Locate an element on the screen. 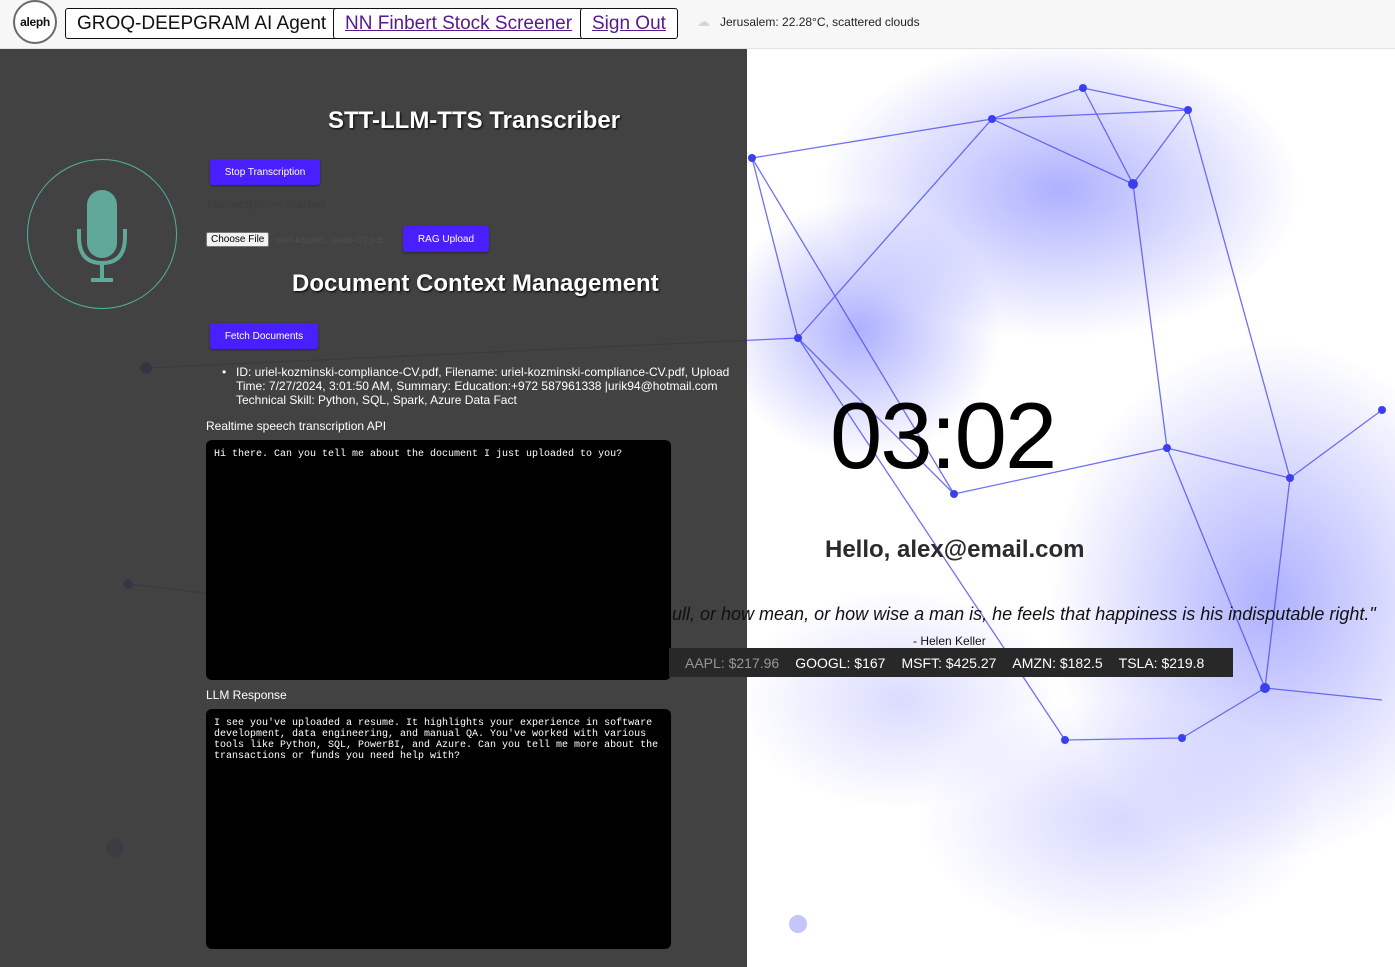 This screenshot has height=967, width=1395. ticker-item: MSFT: $425.27 is located at coordinates (949, 662).